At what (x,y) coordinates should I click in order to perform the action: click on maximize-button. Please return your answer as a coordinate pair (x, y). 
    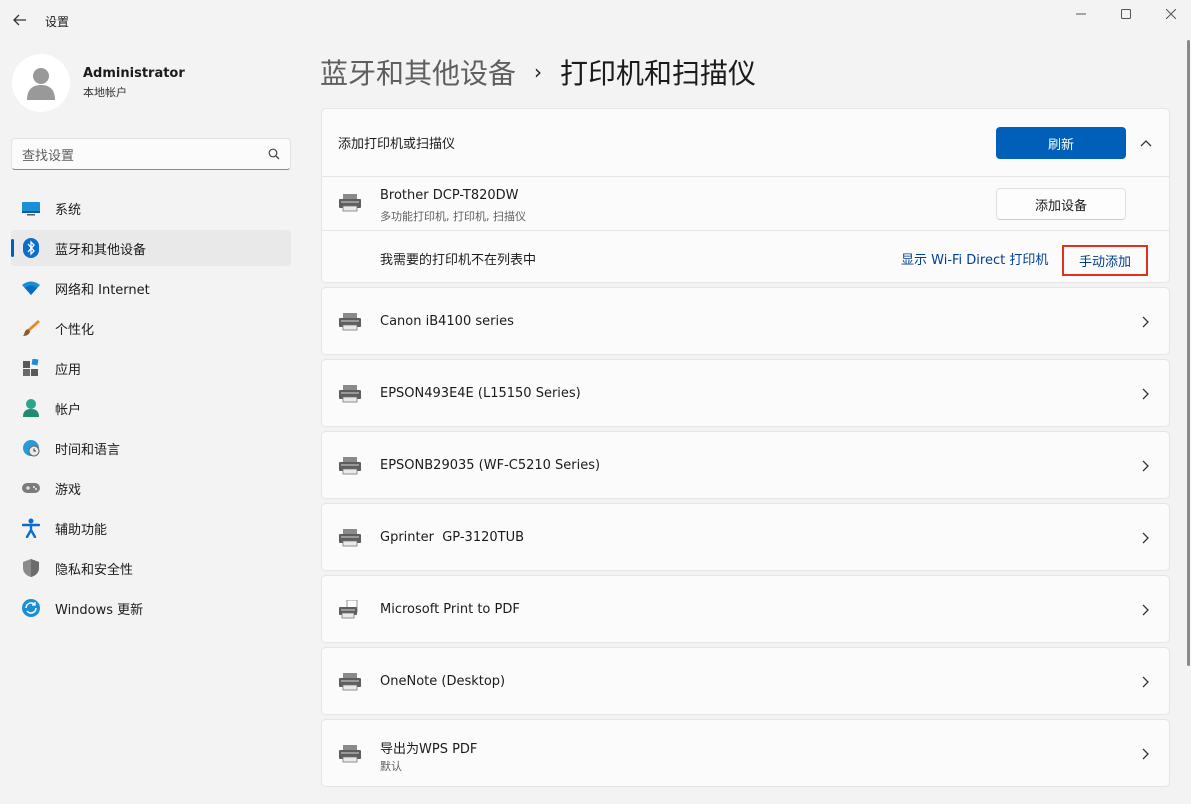
    Looking at the image, I should click on (1126, 14).